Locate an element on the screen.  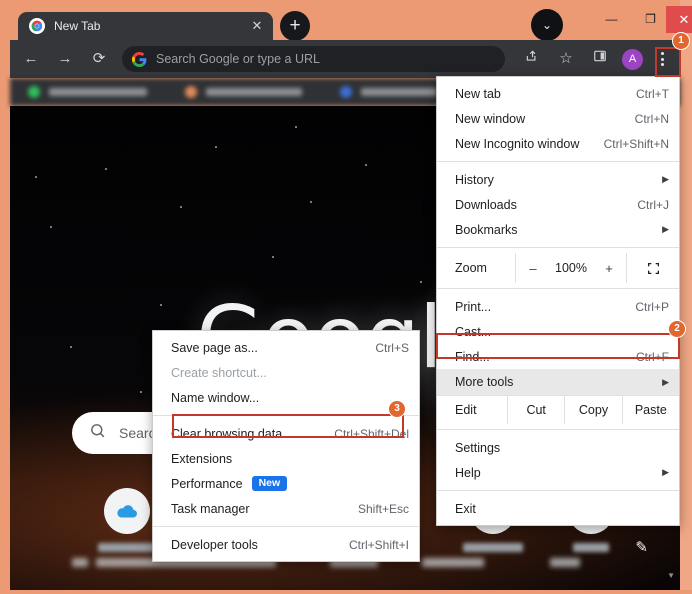
menu-item-new-incognito-window: New Incognito window Ctrl+Shift+N is located at coordinates (558, 143).